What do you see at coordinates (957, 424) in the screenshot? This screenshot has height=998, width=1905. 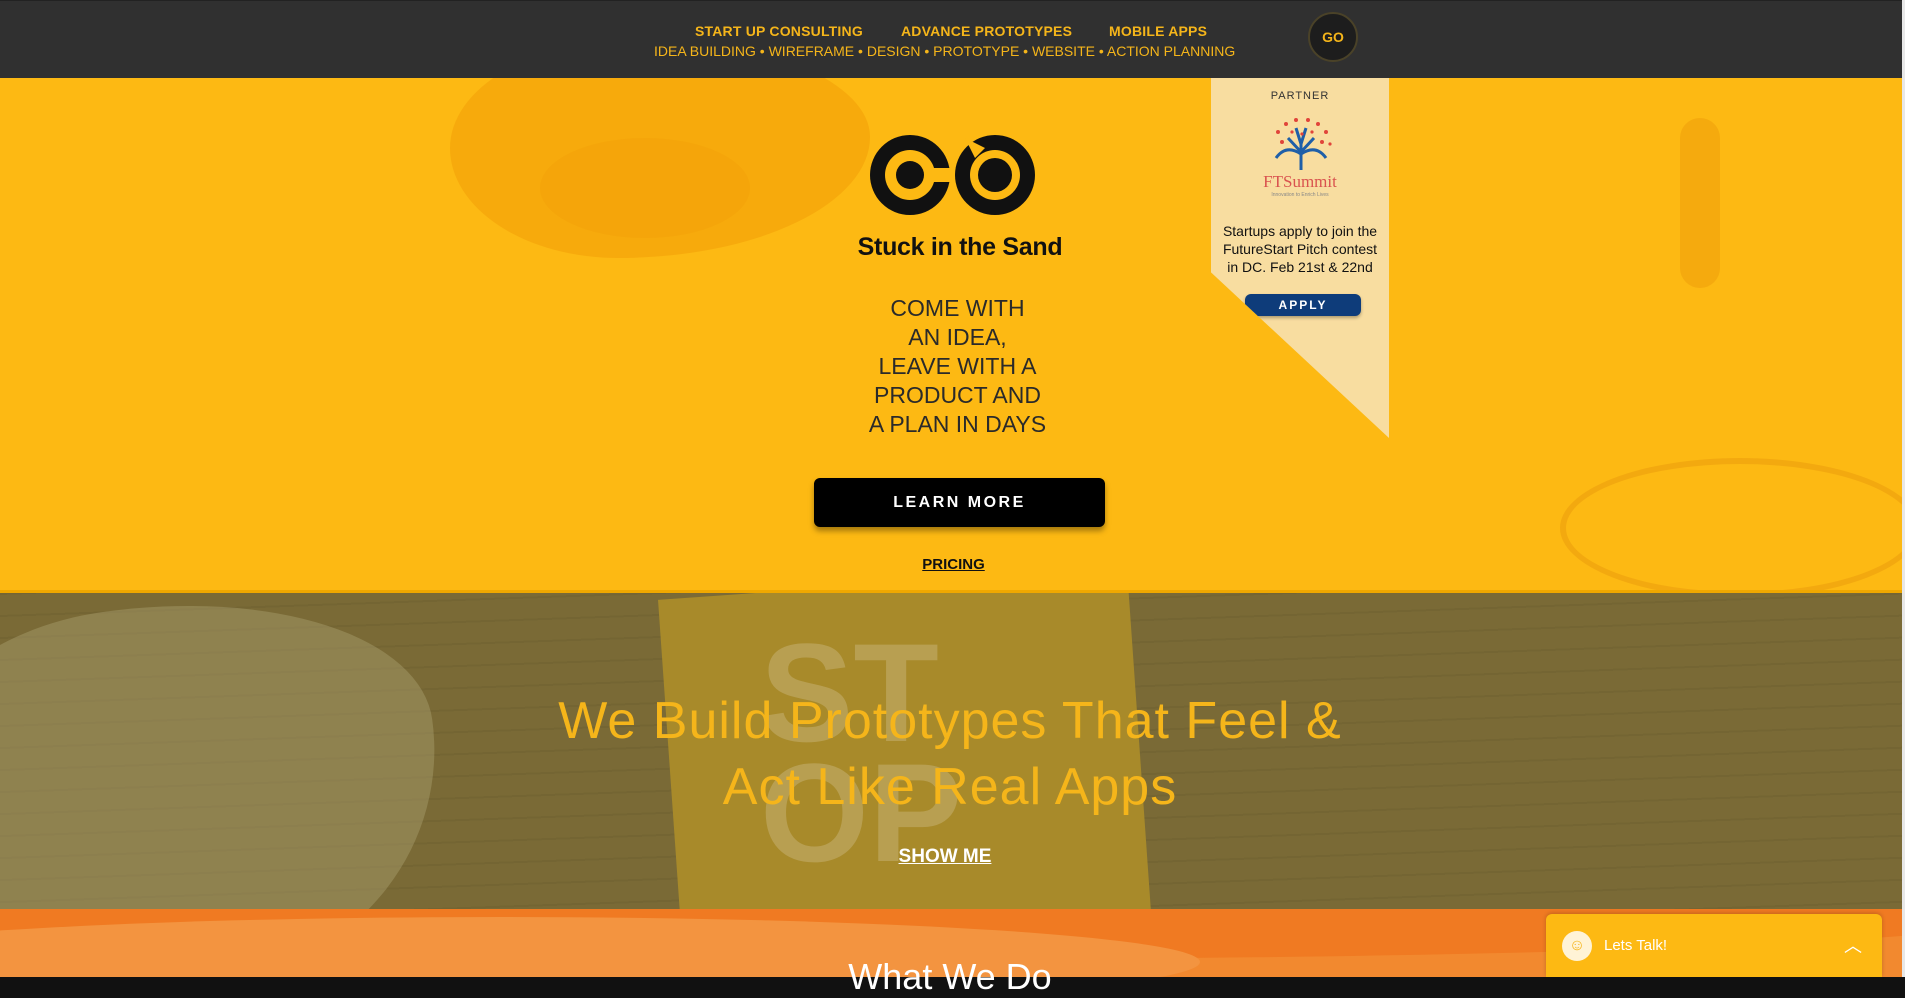 I see `tagline-line: A PLAN IN DAYS` at bounding box center [957, 424].